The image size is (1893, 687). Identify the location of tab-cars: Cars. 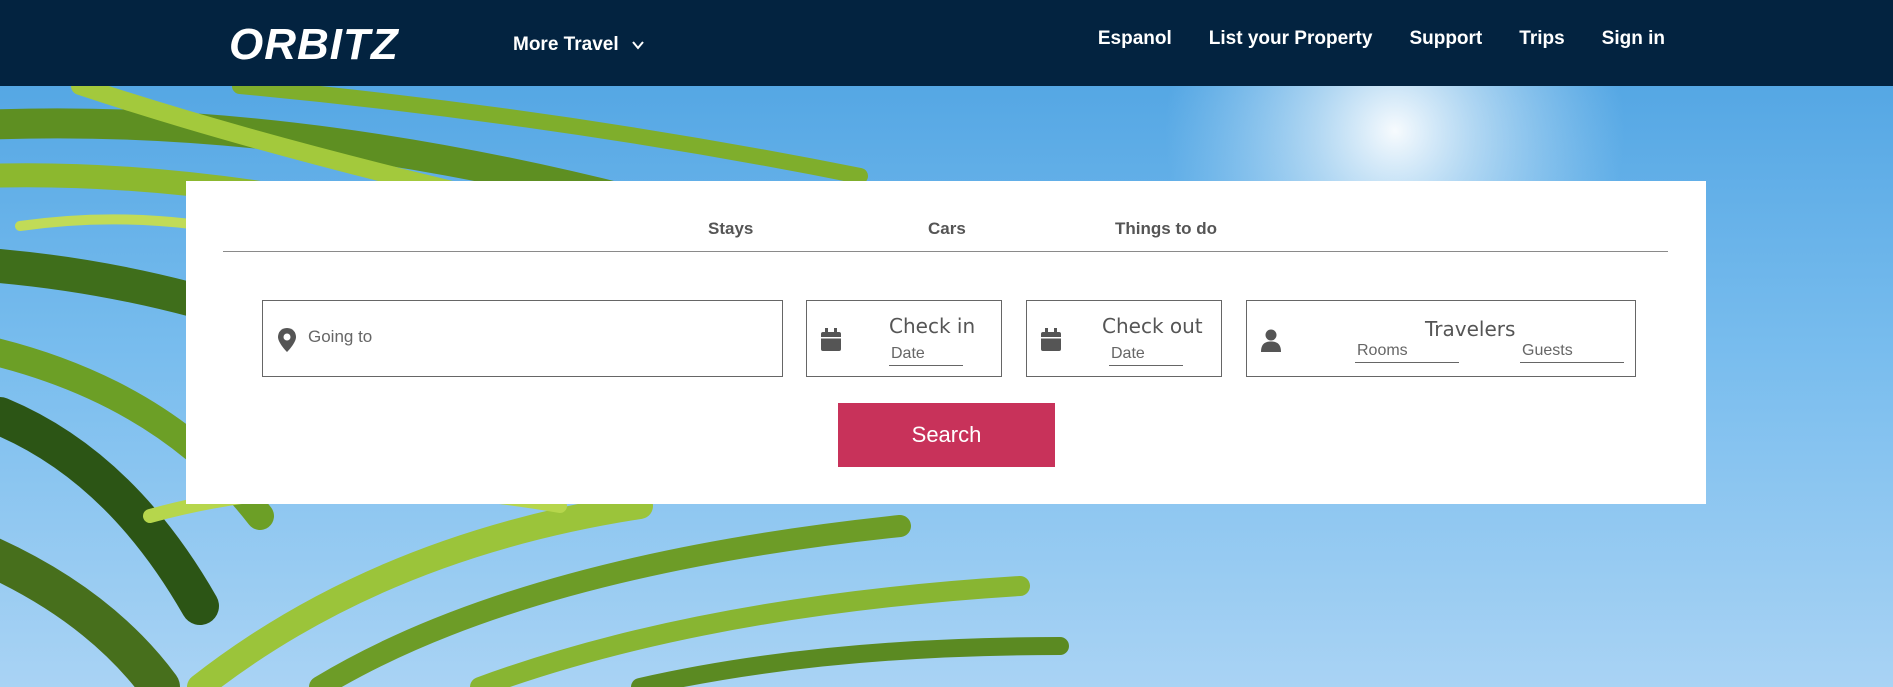
(947, 229).